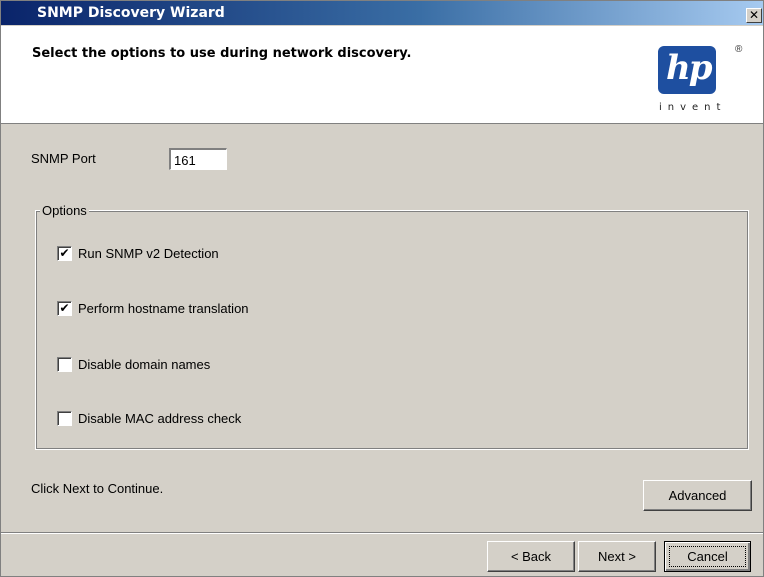 The image size is (764, 577). I want to click on option-label: Disable MAC address check, so click(160, 418).